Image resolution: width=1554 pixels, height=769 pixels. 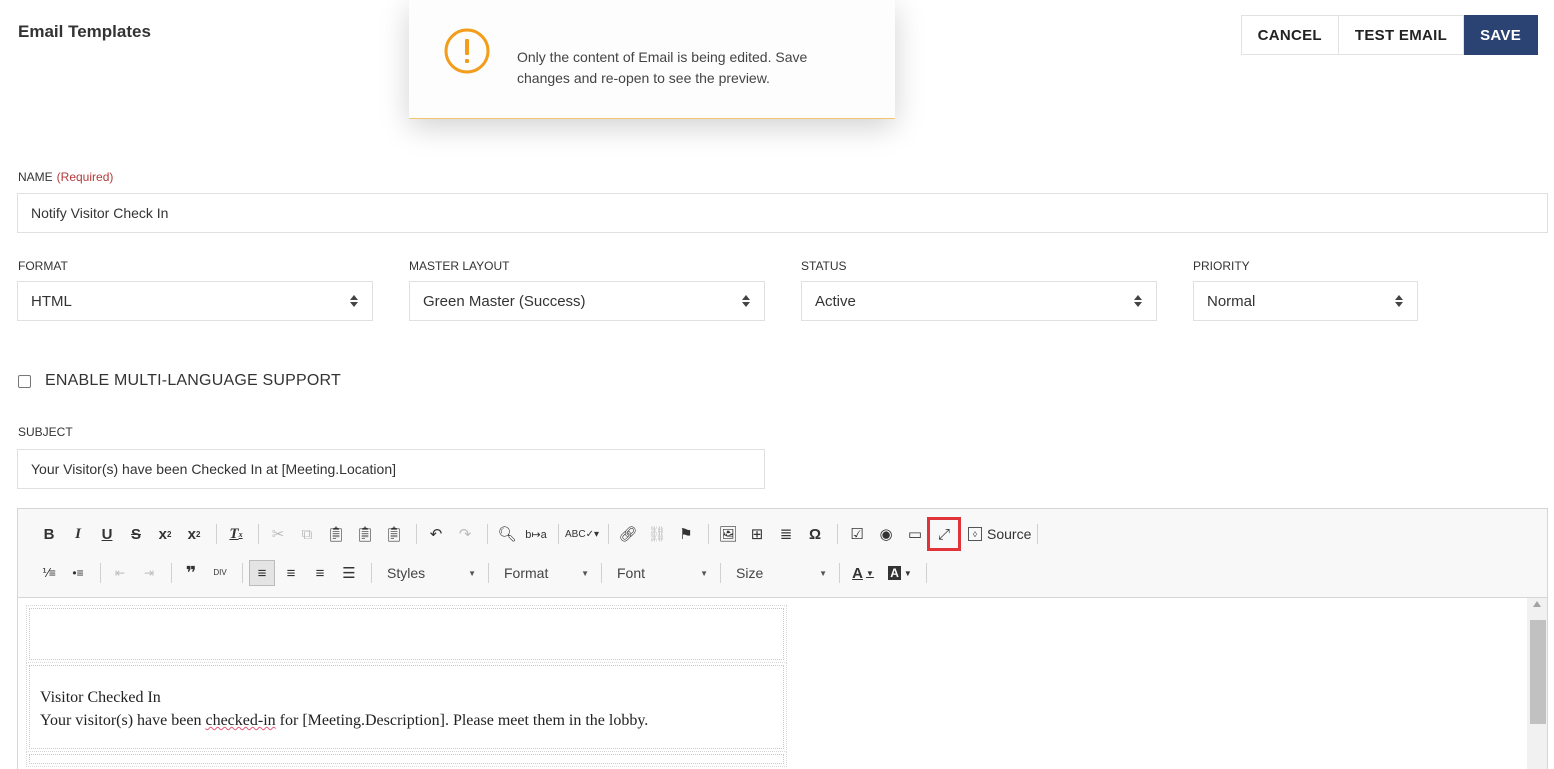 What do you see at coordinates (436, 534) in the screenshot?
I see `undo-icon: ↶` at bounding box center [436, 534].